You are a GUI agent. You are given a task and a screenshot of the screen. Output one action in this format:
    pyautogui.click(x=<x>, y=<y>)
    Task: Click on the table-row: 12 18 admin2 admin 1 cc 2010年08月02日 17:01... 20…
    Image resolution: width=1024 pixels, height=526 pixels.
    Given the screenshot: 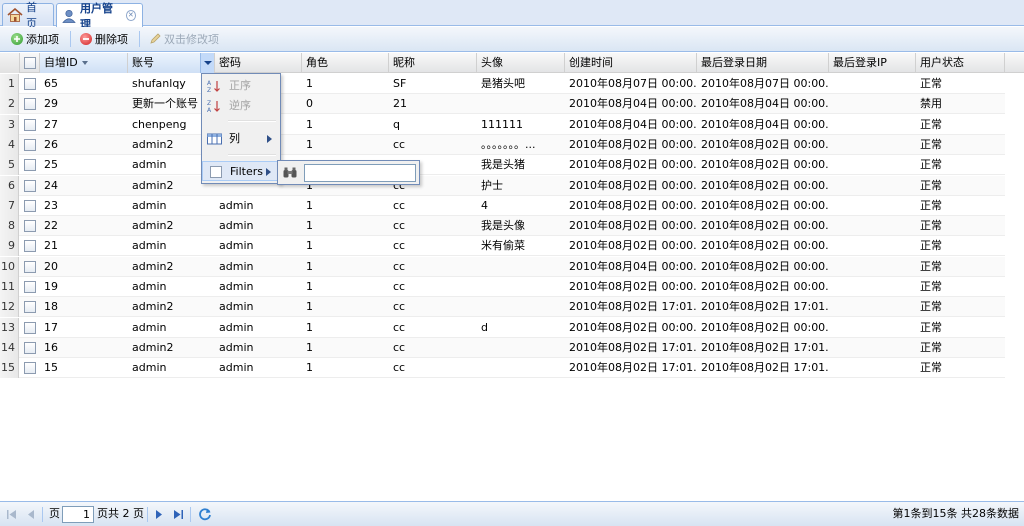 What is the action you would take?
    pyautogui.click(x=502, y=307)
    